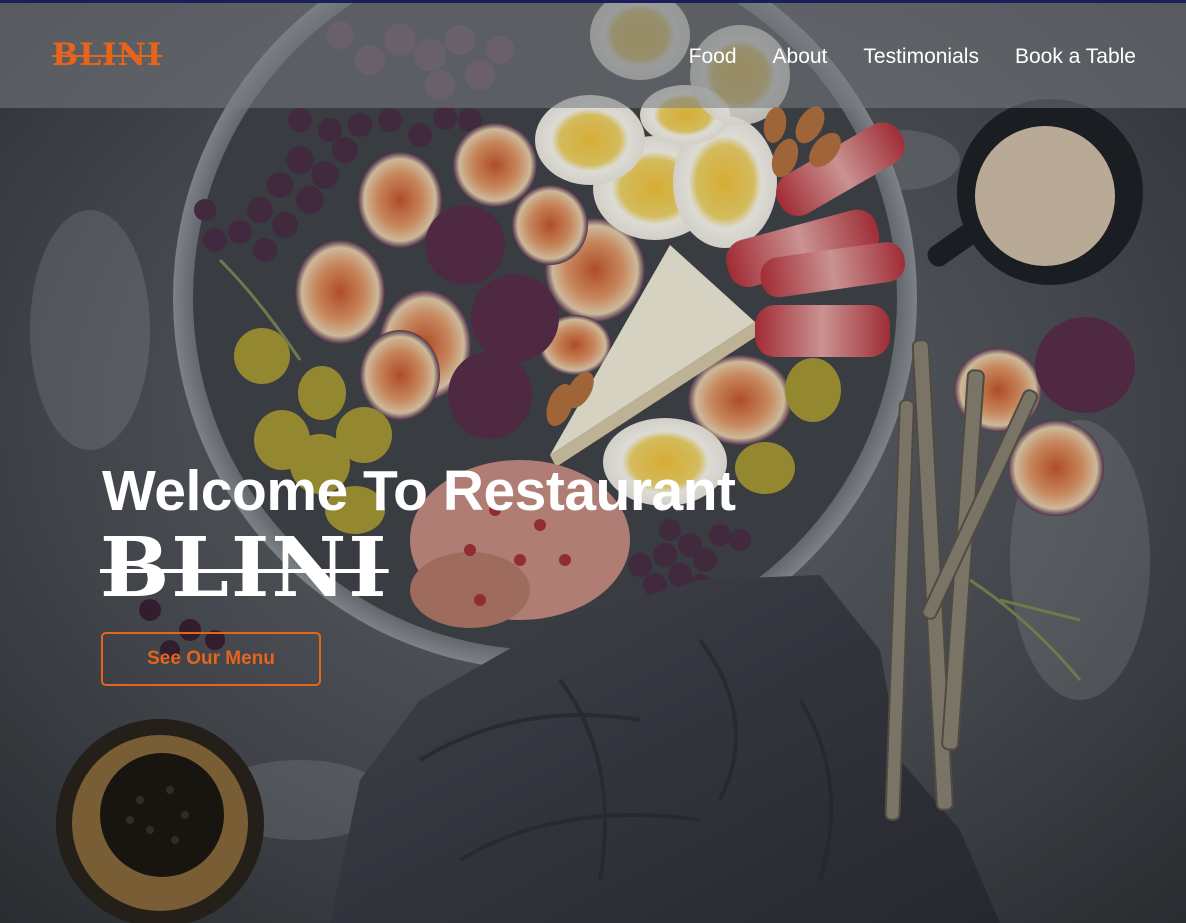 The height and width of the screenshot is (923, 1186). What do you see at coordinates (419, 491) in the screenshot?
I see `hero-title: Welcome To Restaurant` at bounding box center [419, 491].